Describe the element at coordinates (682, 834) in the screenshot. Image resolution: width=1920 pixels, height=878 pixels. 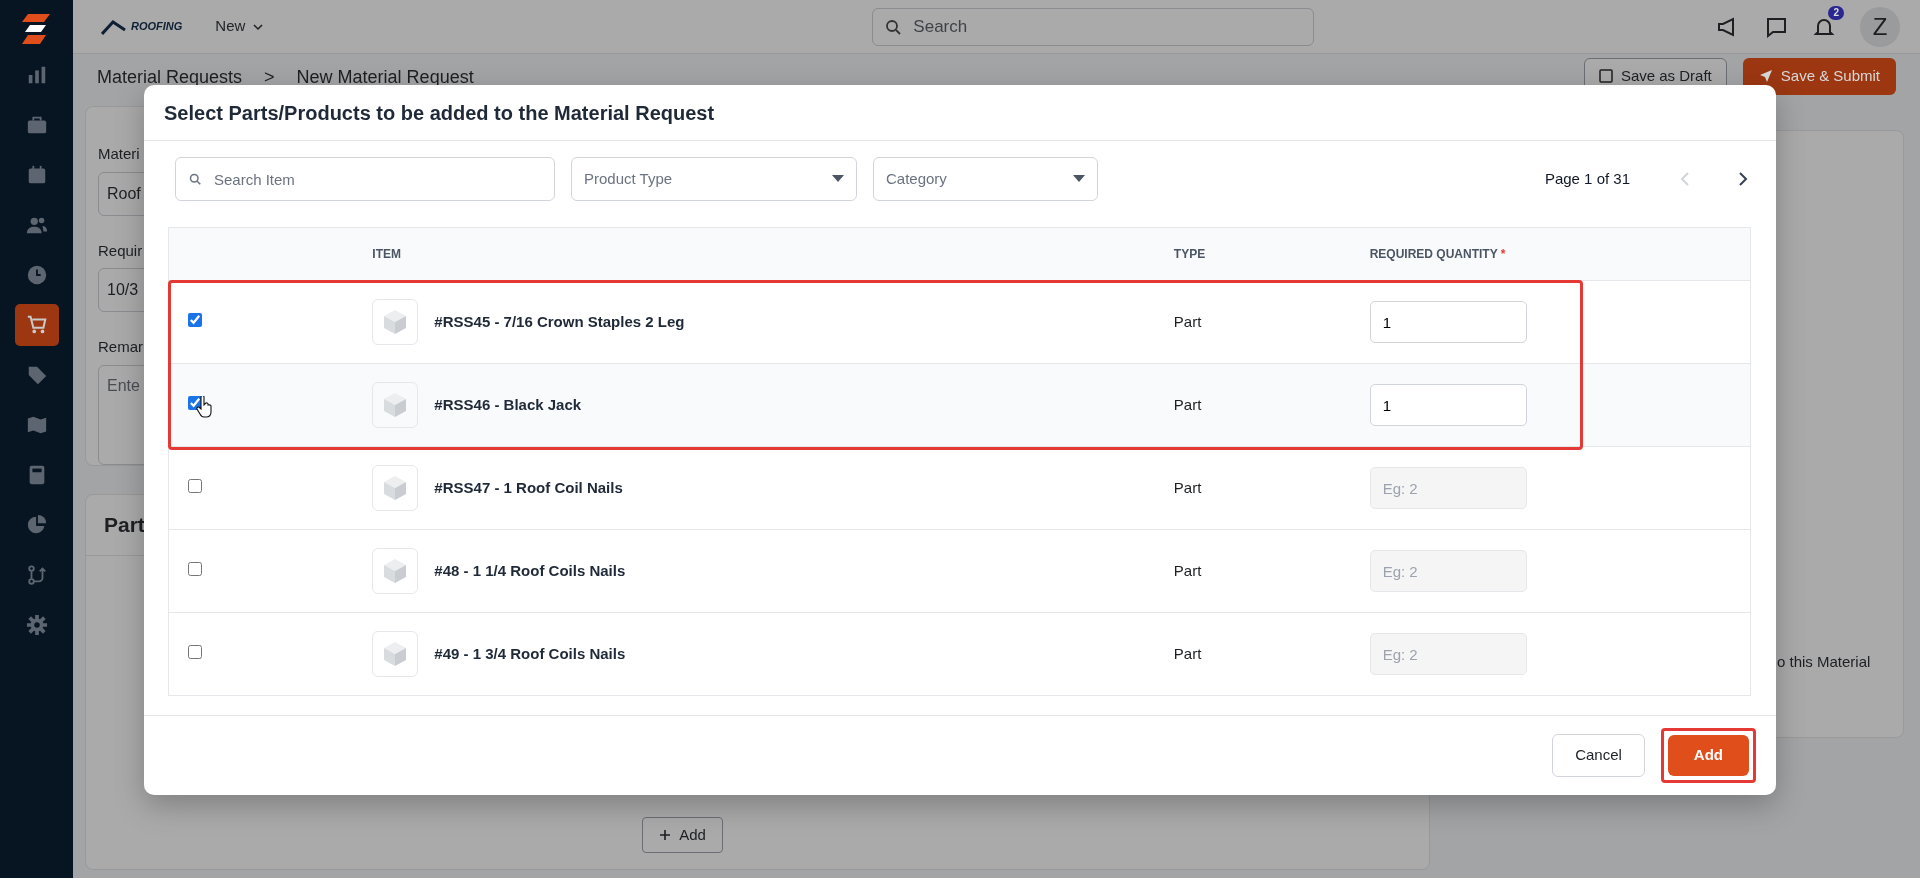
I see `add-part-button: Add` at that location.